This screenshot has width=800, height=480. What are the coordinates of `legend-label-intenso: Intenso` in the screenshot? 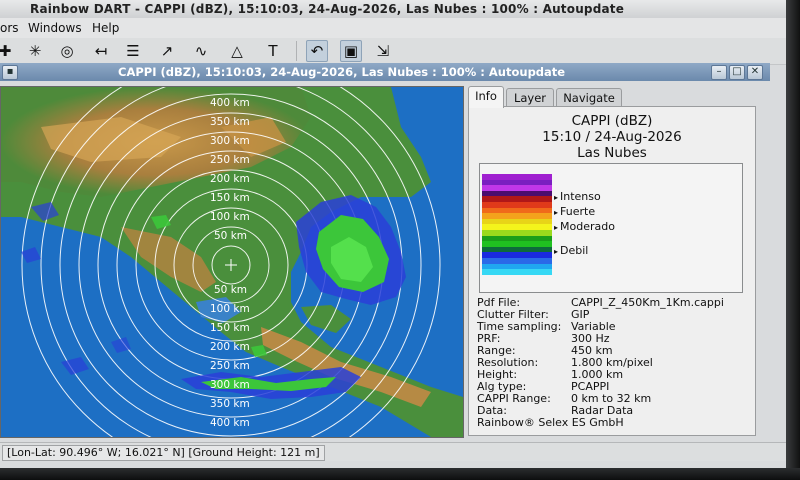 It's located at (577, 196).